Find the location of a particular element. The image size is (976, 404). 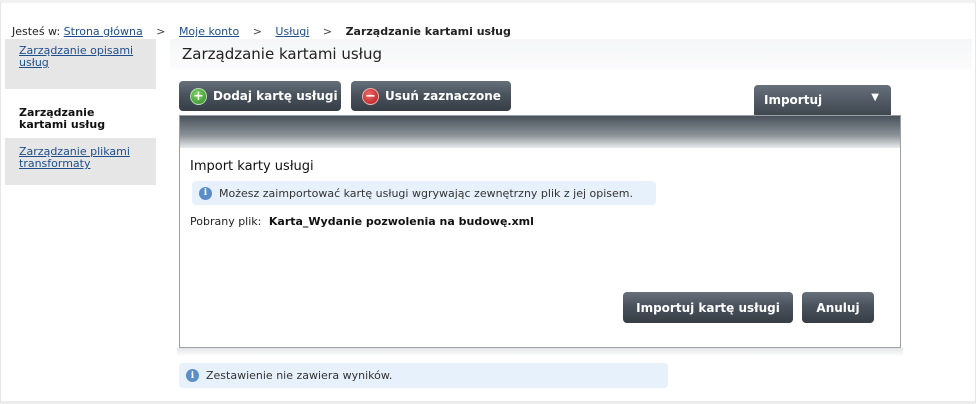

breadcrumb-link-account: Moje konto is located at coordinates (209, 31).